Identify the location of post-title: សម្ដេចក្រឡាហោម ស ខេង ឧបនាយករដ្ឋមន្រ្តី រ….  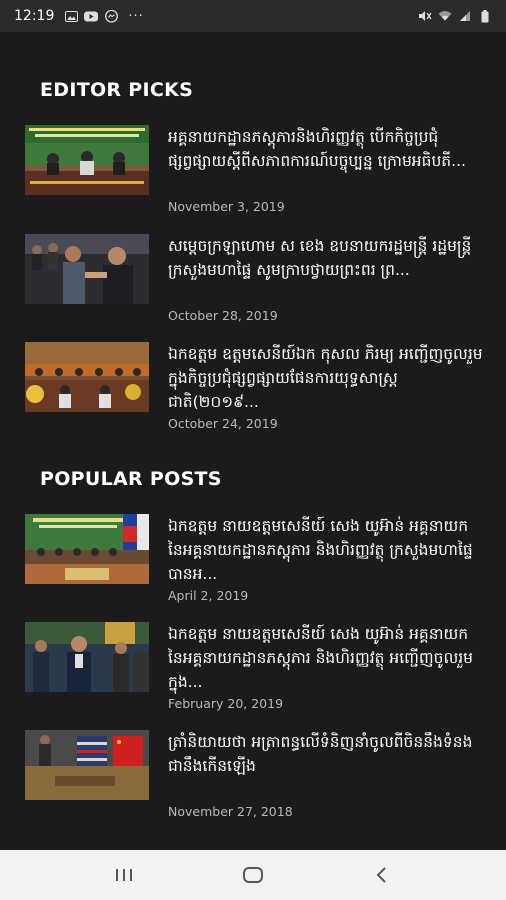
(326, 270).